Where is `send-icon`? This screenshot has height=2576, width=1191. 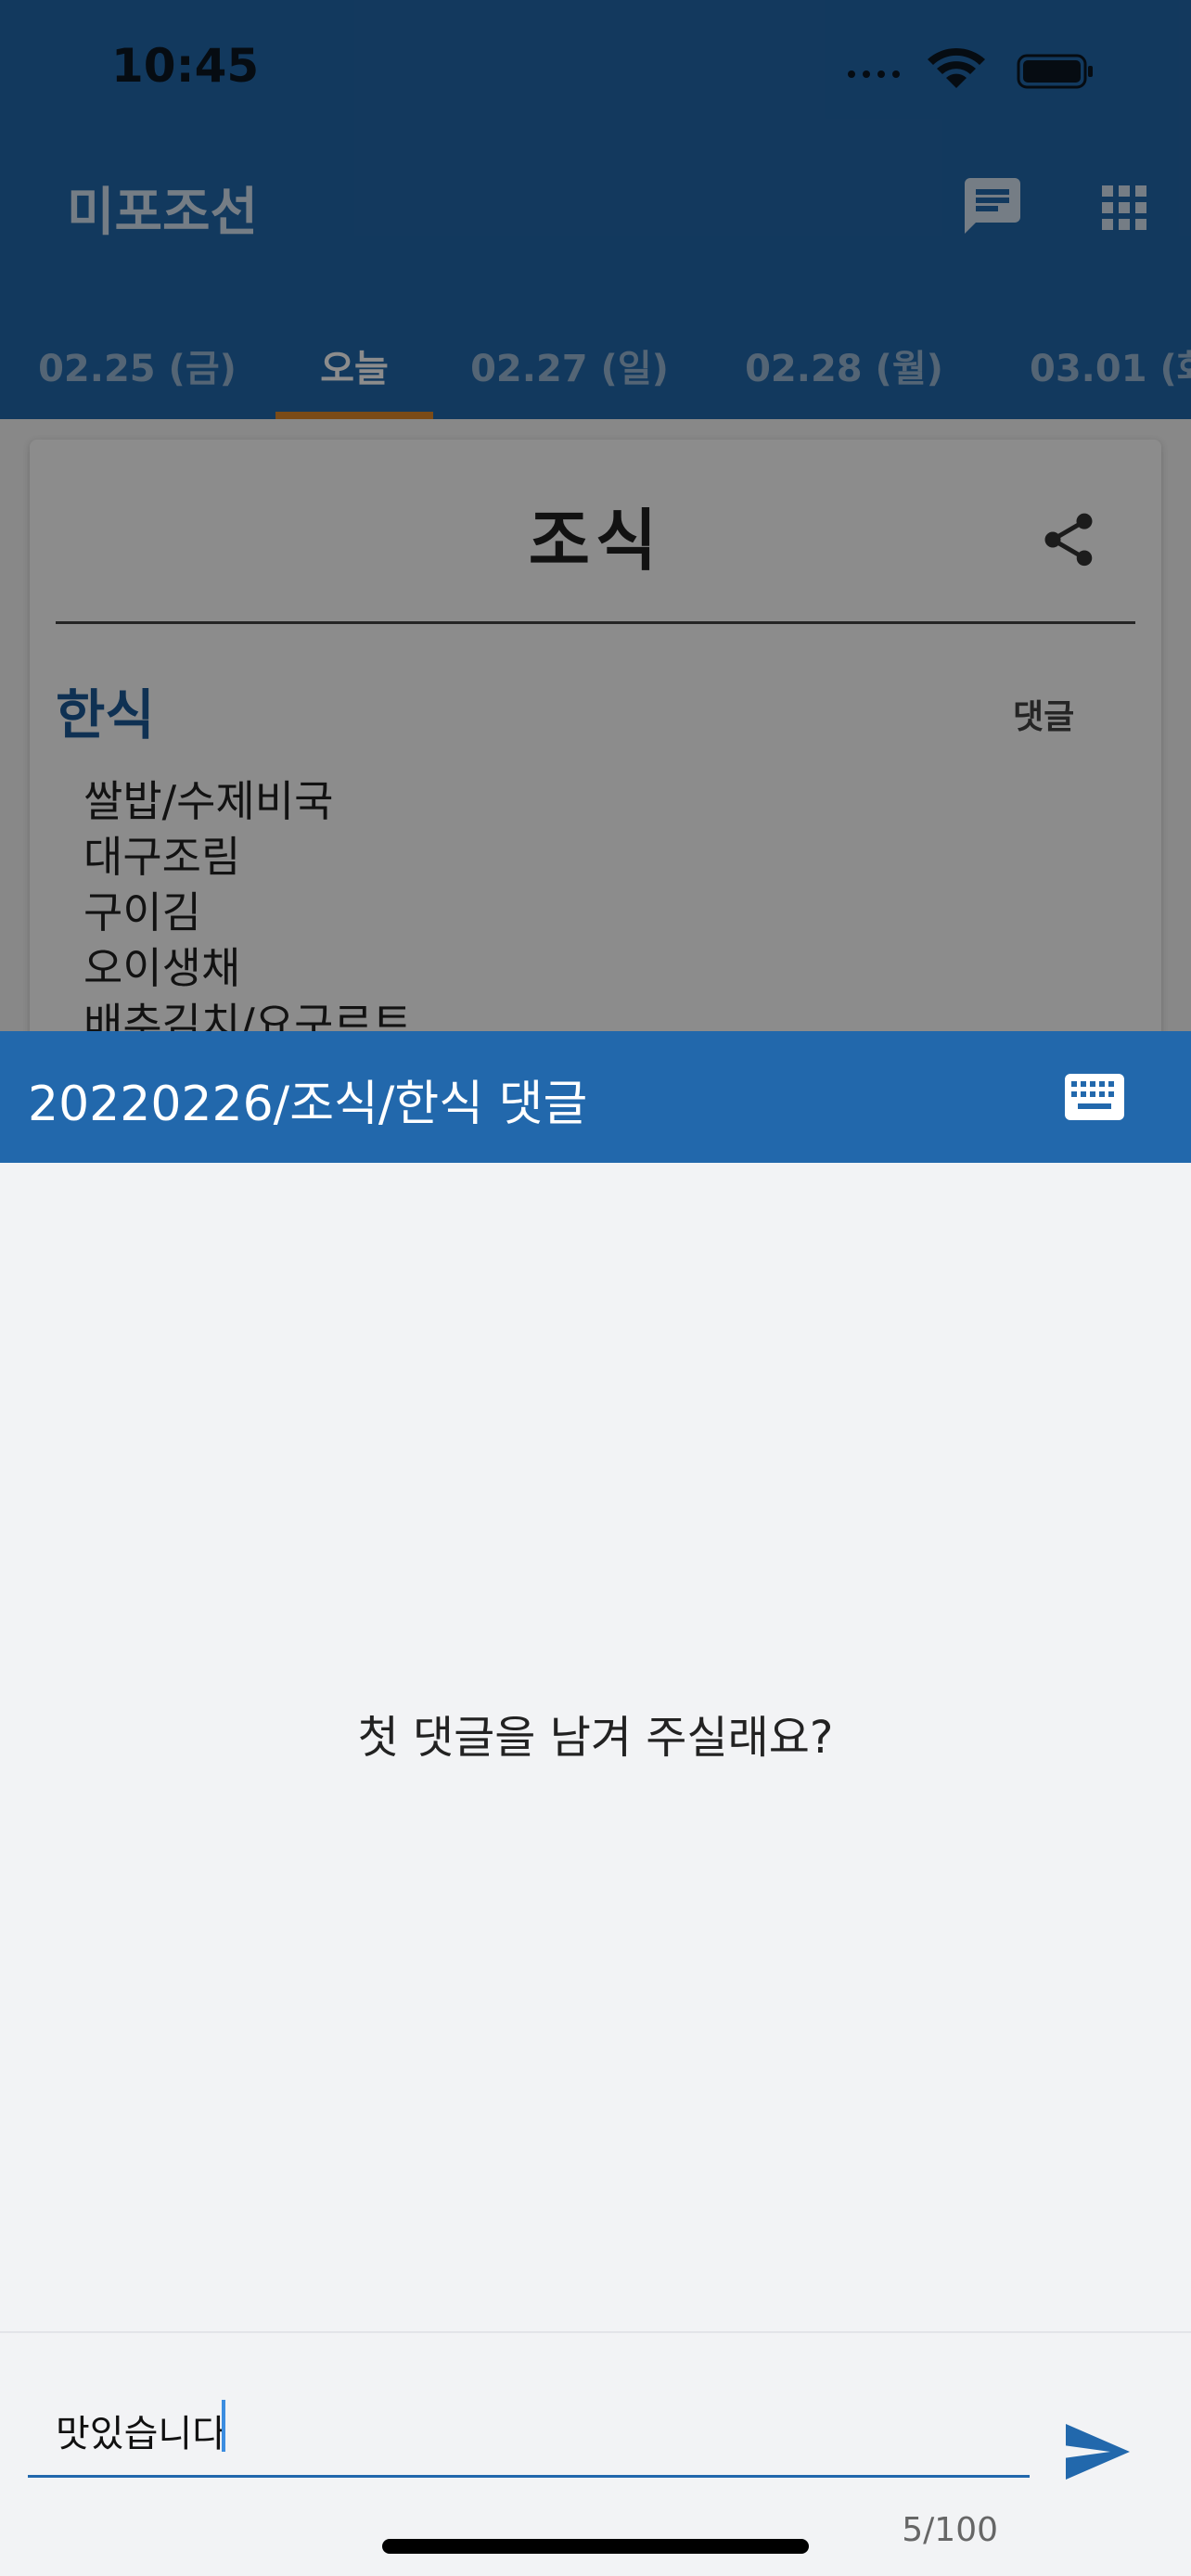 send-icon is located at coordinates (1096, 2452).